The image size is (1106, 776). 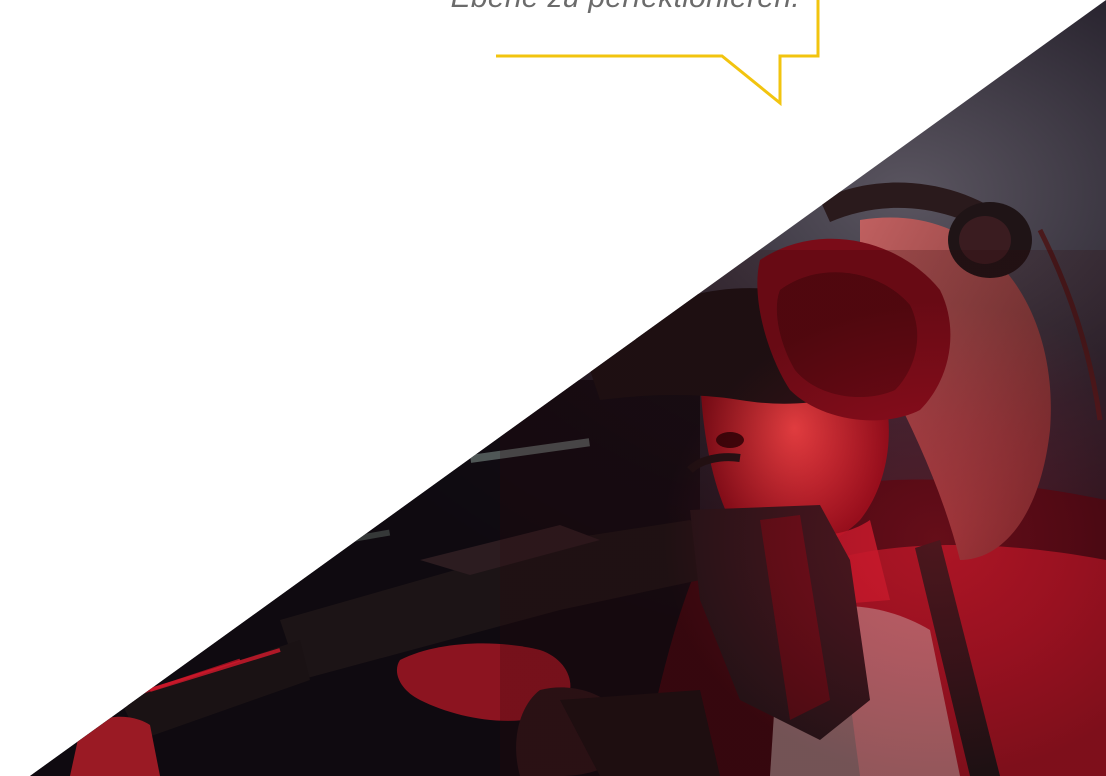 I want to click on quote-text: Ebene zu perfektionieren., so click(x=550, y=9).